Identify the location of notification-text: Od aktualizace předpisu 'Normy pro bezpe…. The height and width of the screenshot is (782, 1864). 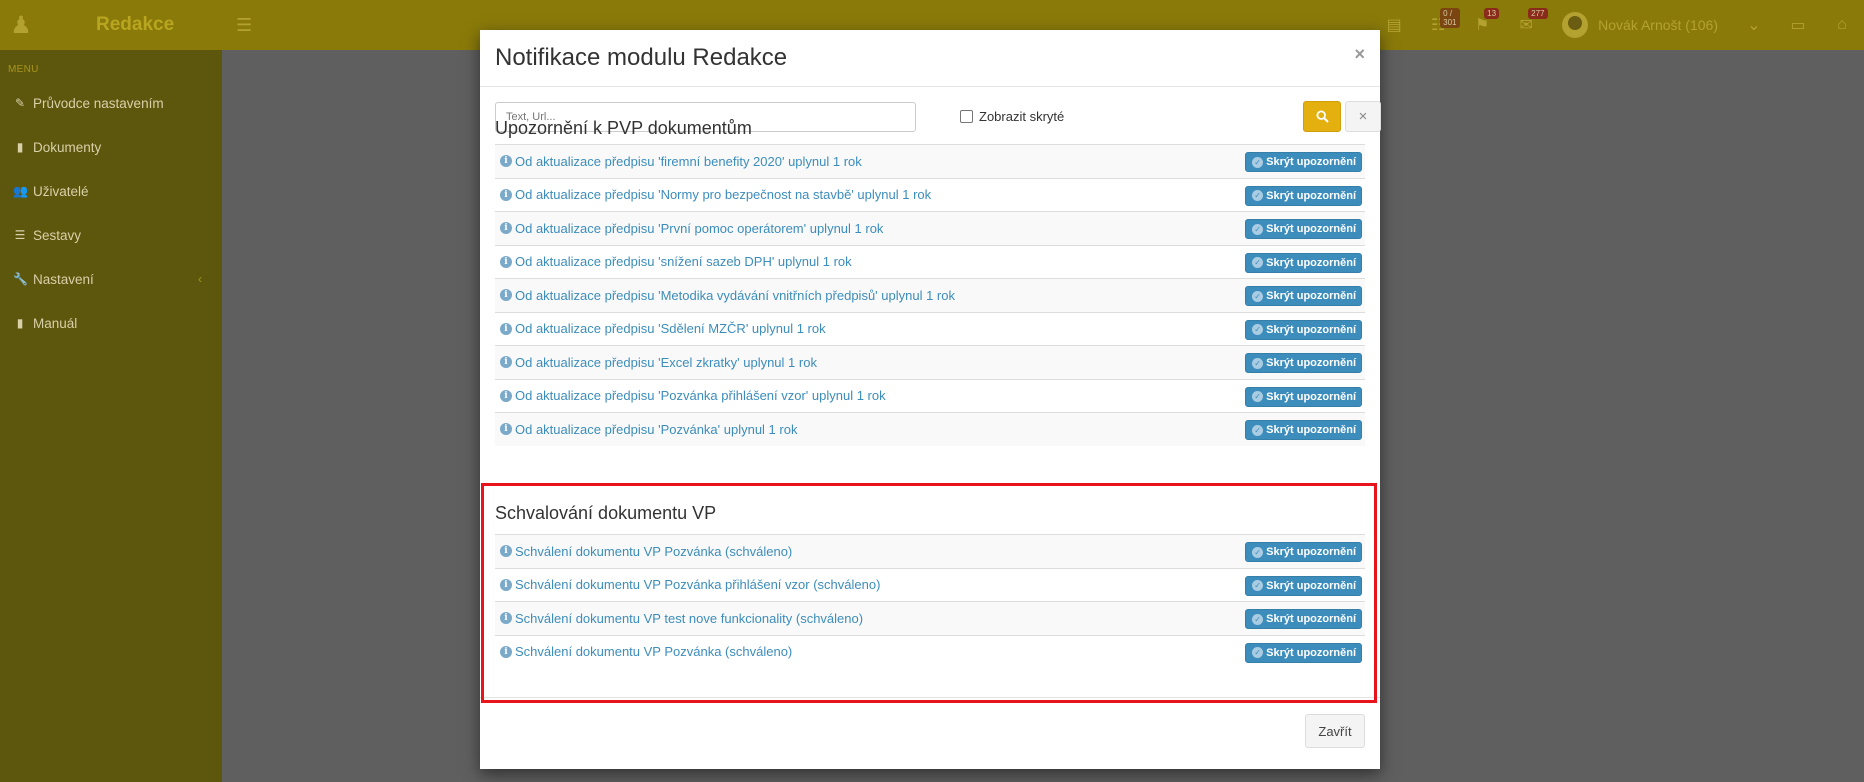
(723, 195).